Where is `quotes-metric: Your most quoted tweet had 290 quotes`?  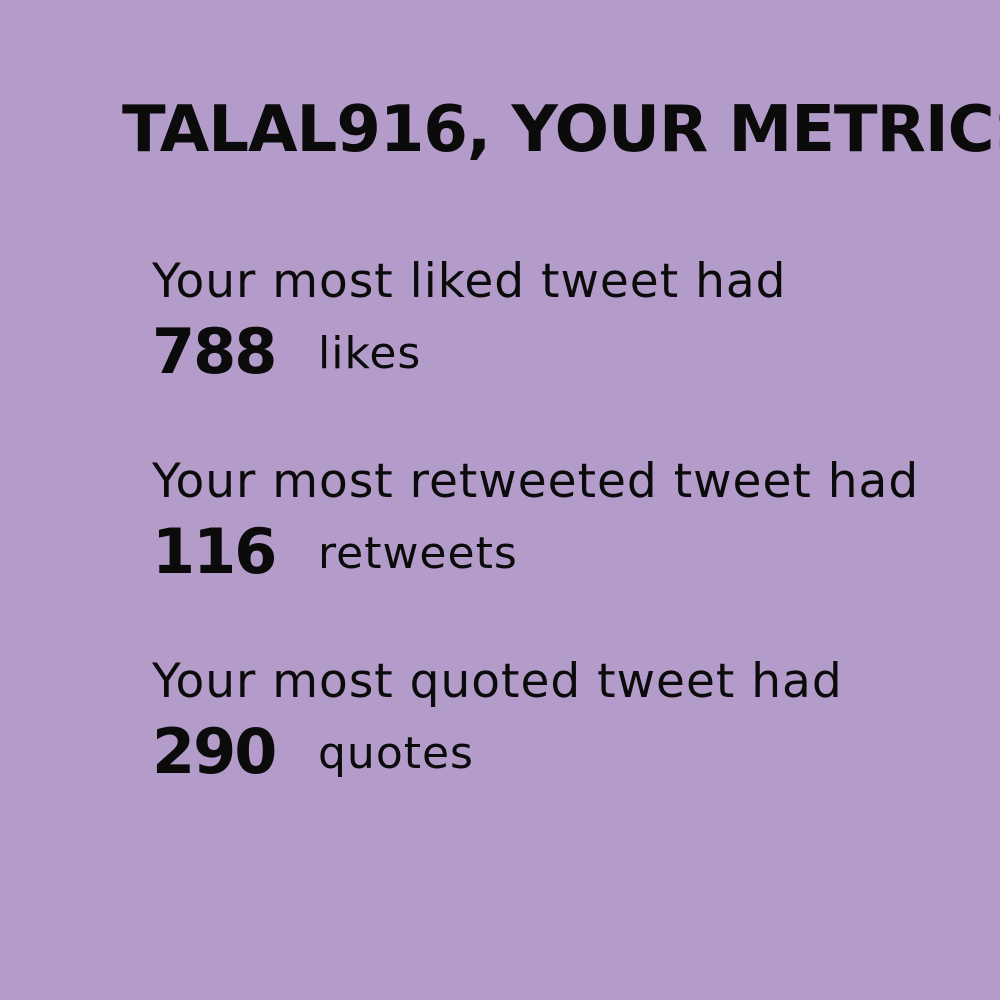 quotes-metric: Your most quoted tweet had 290 quotes is located at coordinates (497, 722).